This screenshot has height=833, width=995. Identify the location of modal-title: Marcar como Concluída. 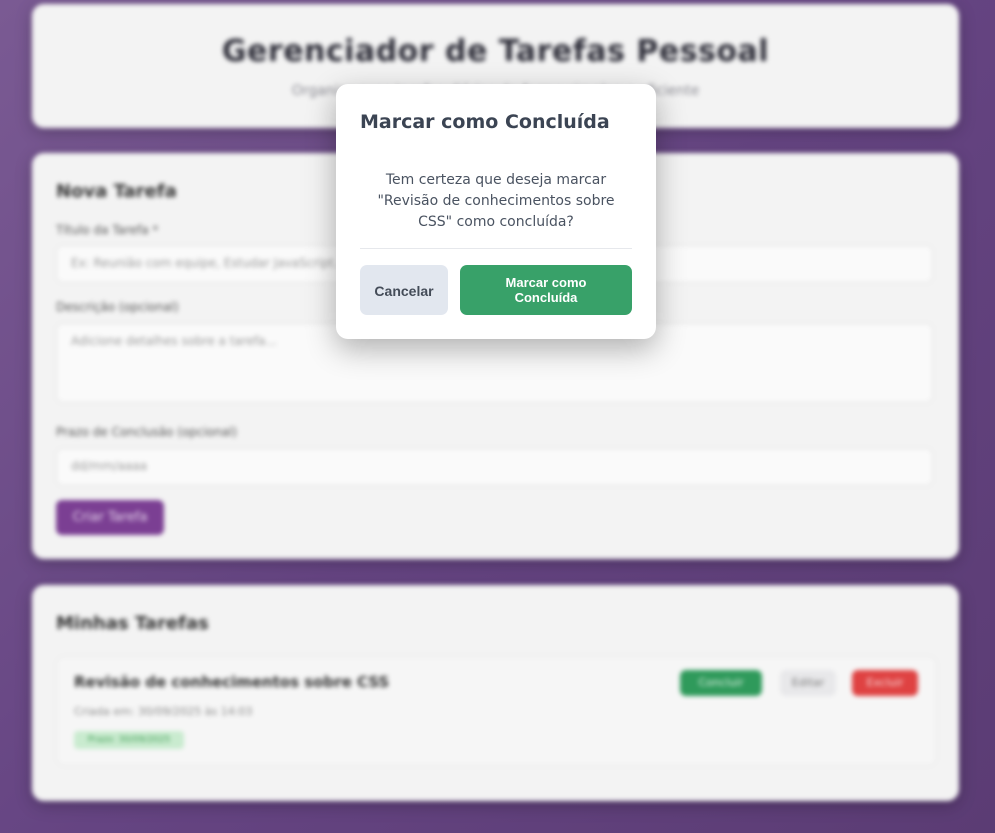
(485, 122).